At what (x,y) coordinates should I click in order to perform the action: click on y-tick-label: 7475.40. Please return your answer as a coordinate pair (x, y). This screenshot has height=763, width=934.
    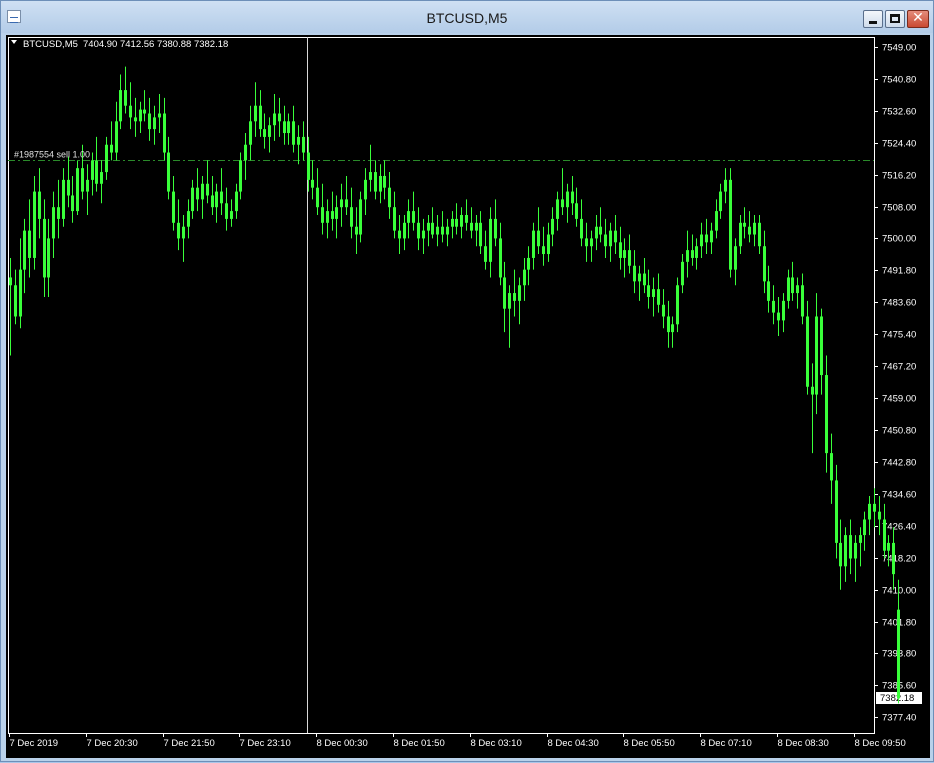
    Looking at the image, I should click on (899, 335).